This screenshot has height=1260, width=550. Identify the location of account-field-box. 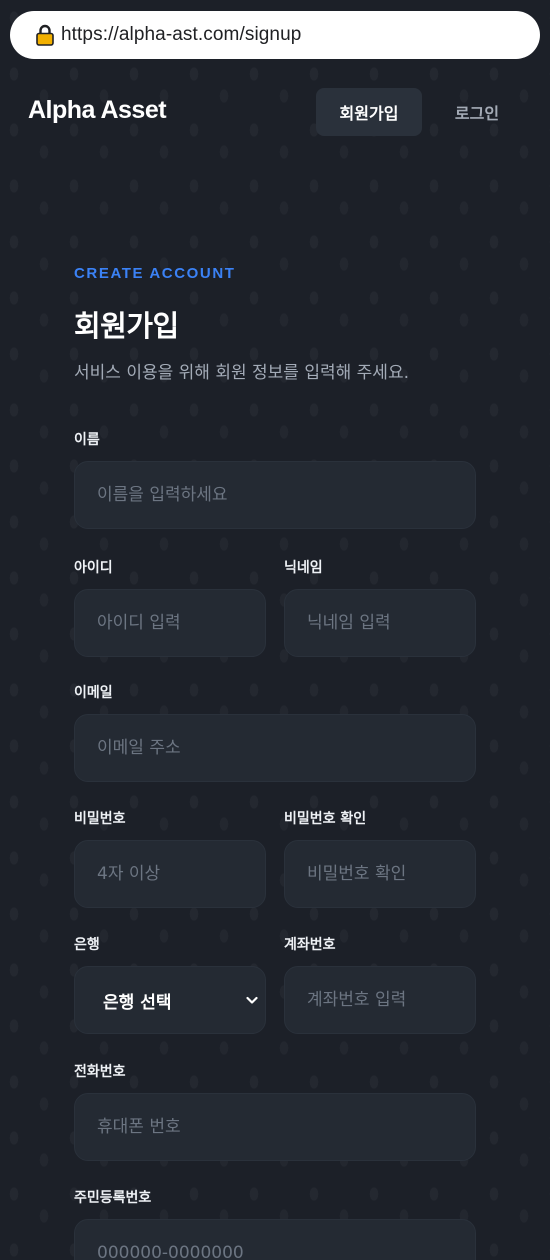
(380, 1000).